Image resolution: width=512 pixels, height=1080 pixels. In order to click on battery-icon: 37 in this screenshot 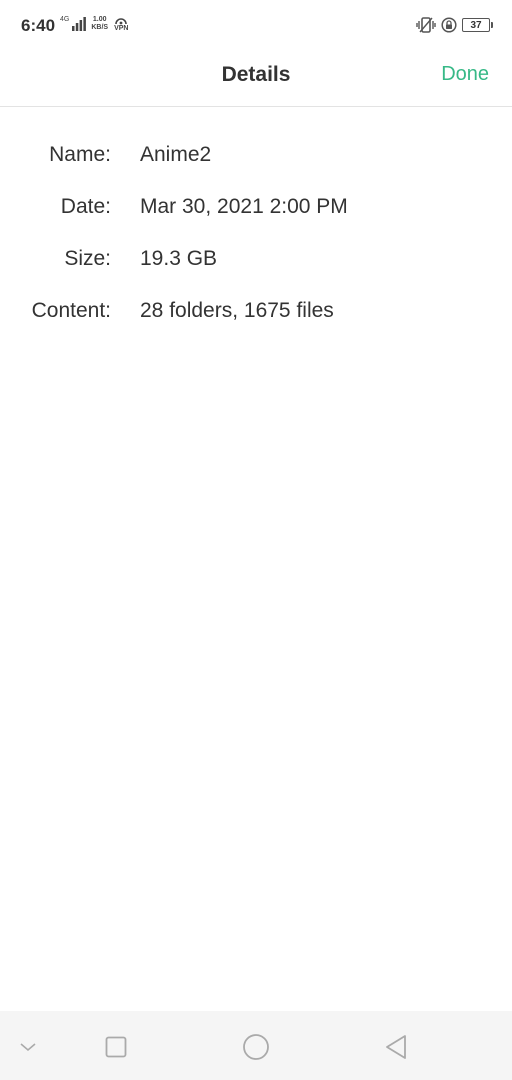, I will do `click(477, 25)`.